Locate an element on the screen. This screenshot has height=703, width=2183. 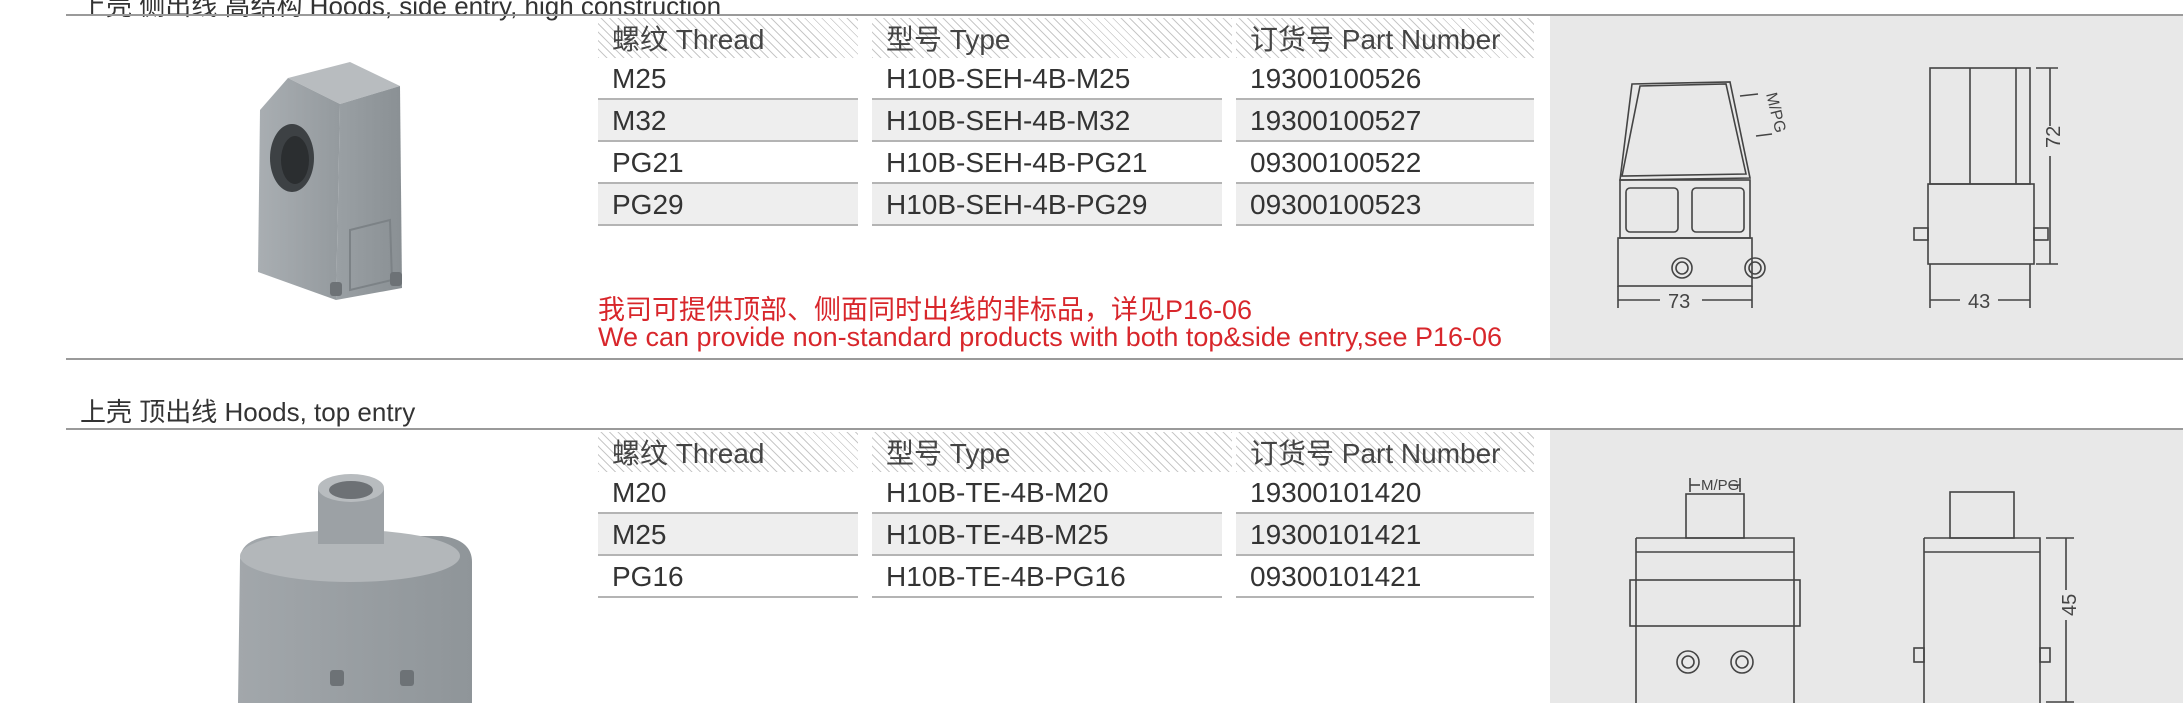
cell-type: H10B-SEH-4B-M32 is located at coordinates (1008, 120).